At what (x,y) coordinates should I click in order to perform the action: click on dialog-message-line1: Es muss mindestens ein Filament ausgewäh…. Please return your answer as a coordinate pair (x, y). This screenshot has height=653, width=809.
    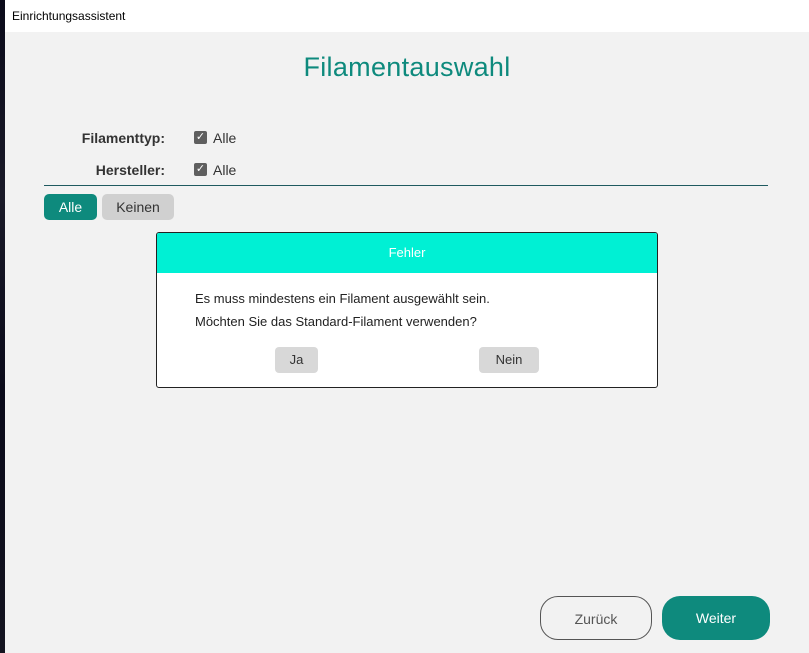
    Looking at the image, I should click on (342, 298).